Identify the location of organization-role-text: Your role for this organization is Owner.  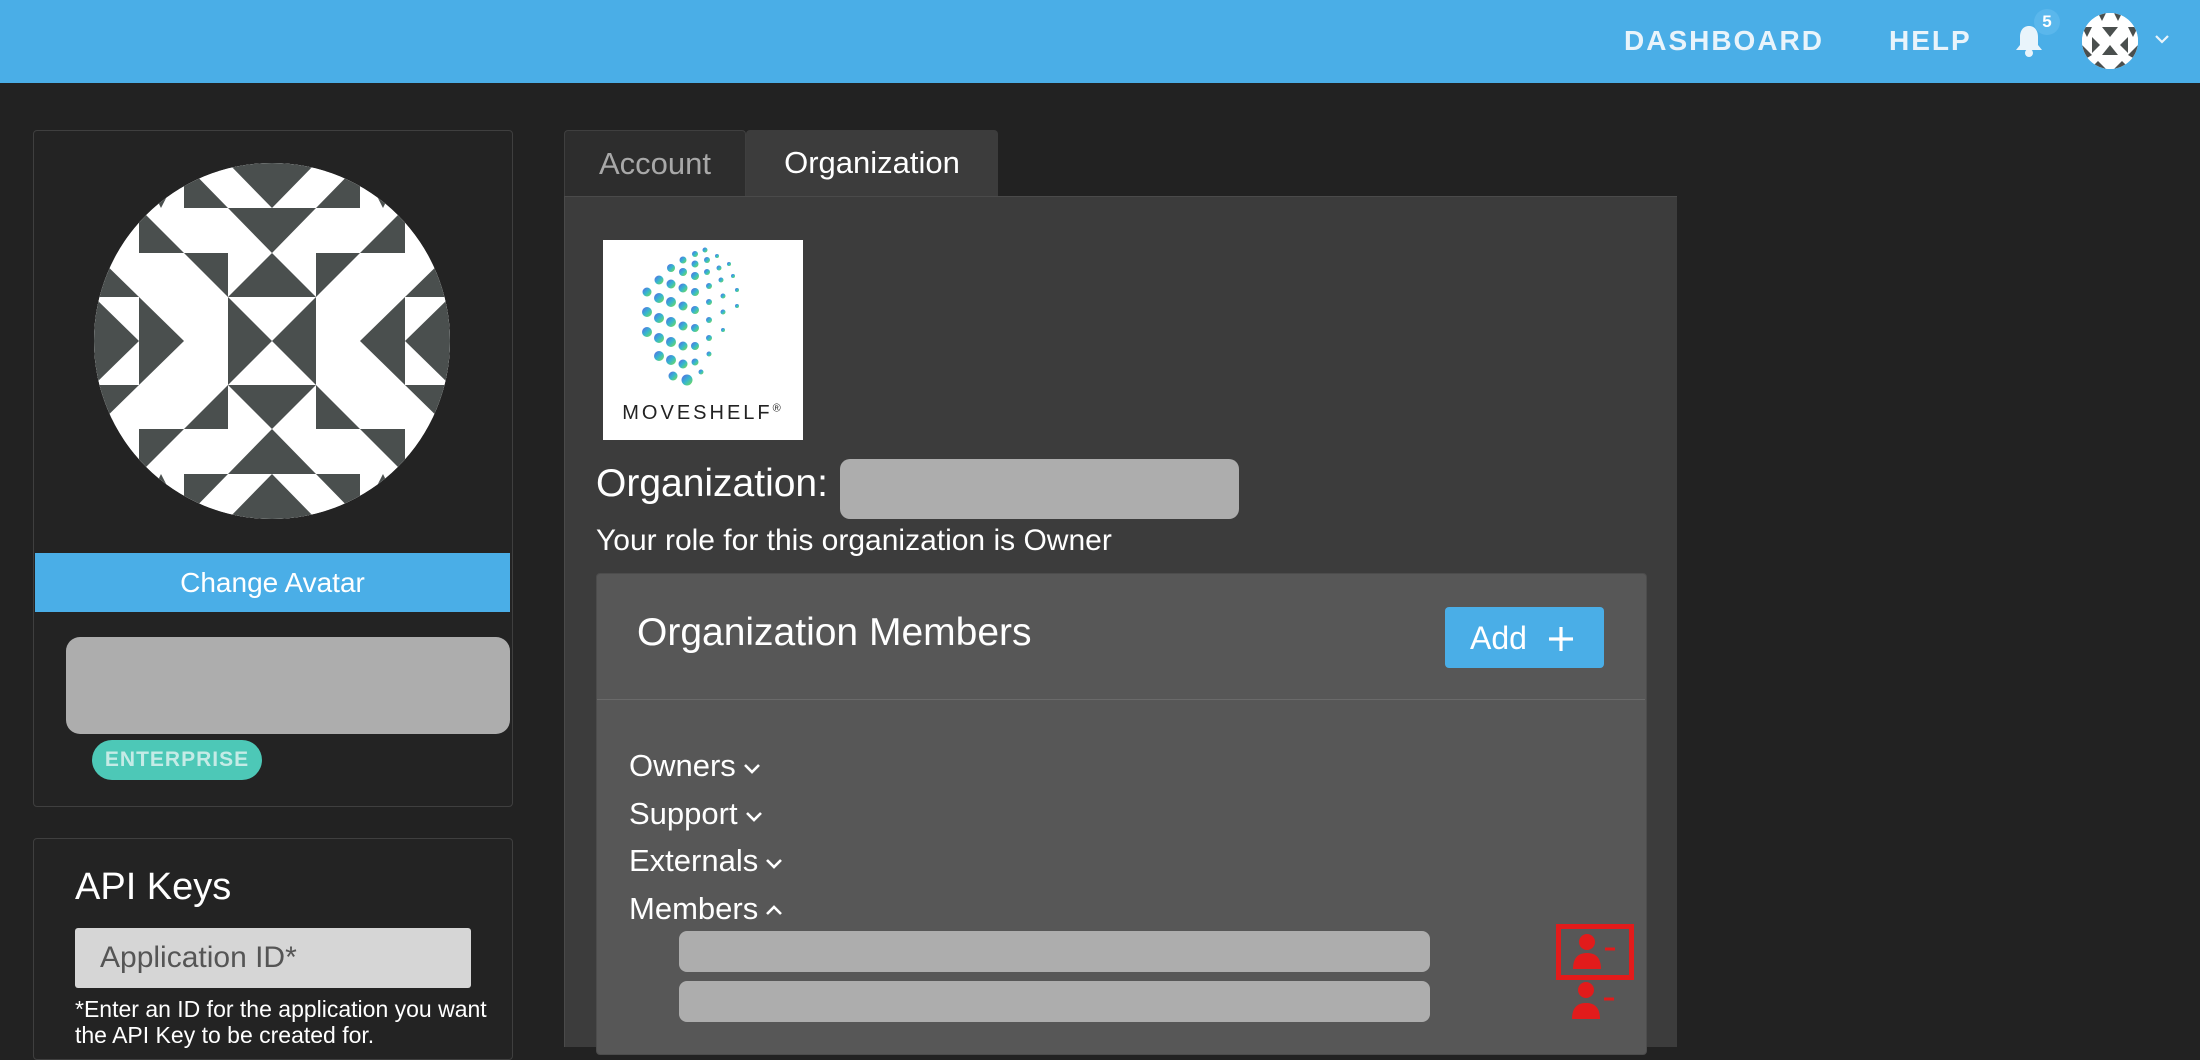
(854, 540).